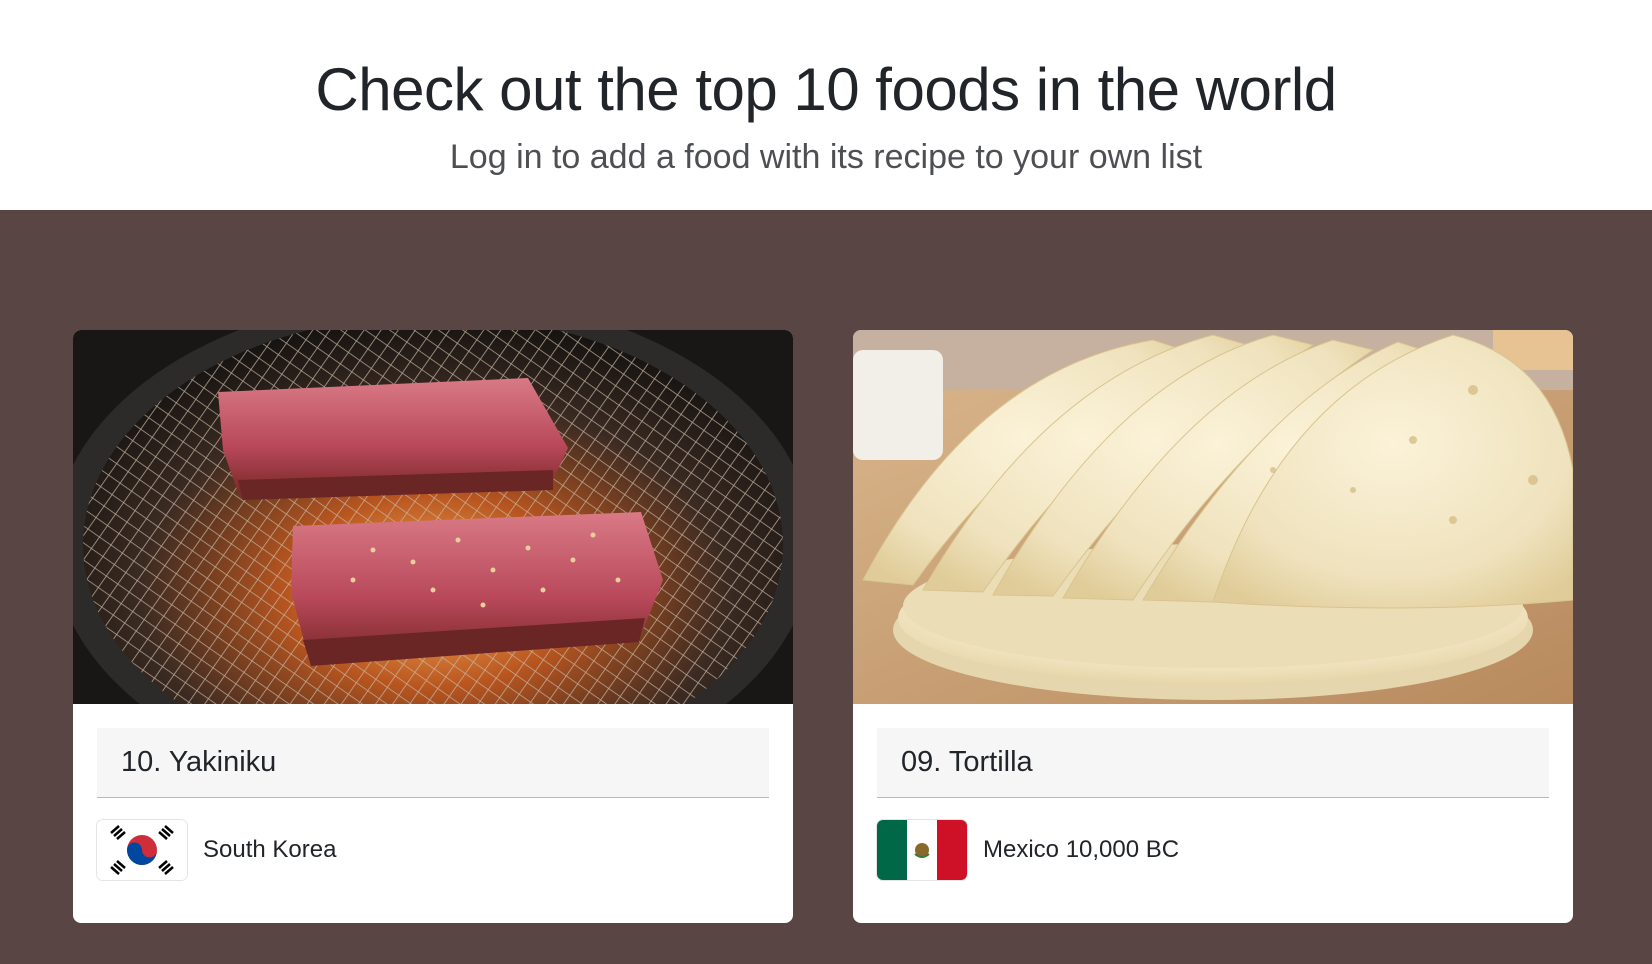  I want to click on page-title: Check out the top 10 foods in the world, so click(826, 89).